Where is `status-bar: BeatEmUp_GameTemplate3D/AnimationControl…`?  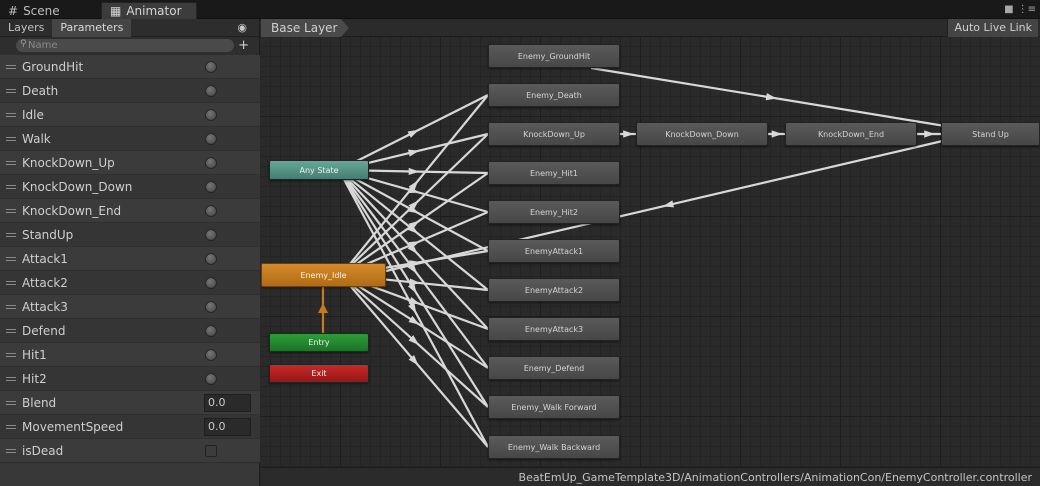
status-bar: BeatEmUp_GameTemplate3D/AnimationControl… is located at coordinates (650, 476).